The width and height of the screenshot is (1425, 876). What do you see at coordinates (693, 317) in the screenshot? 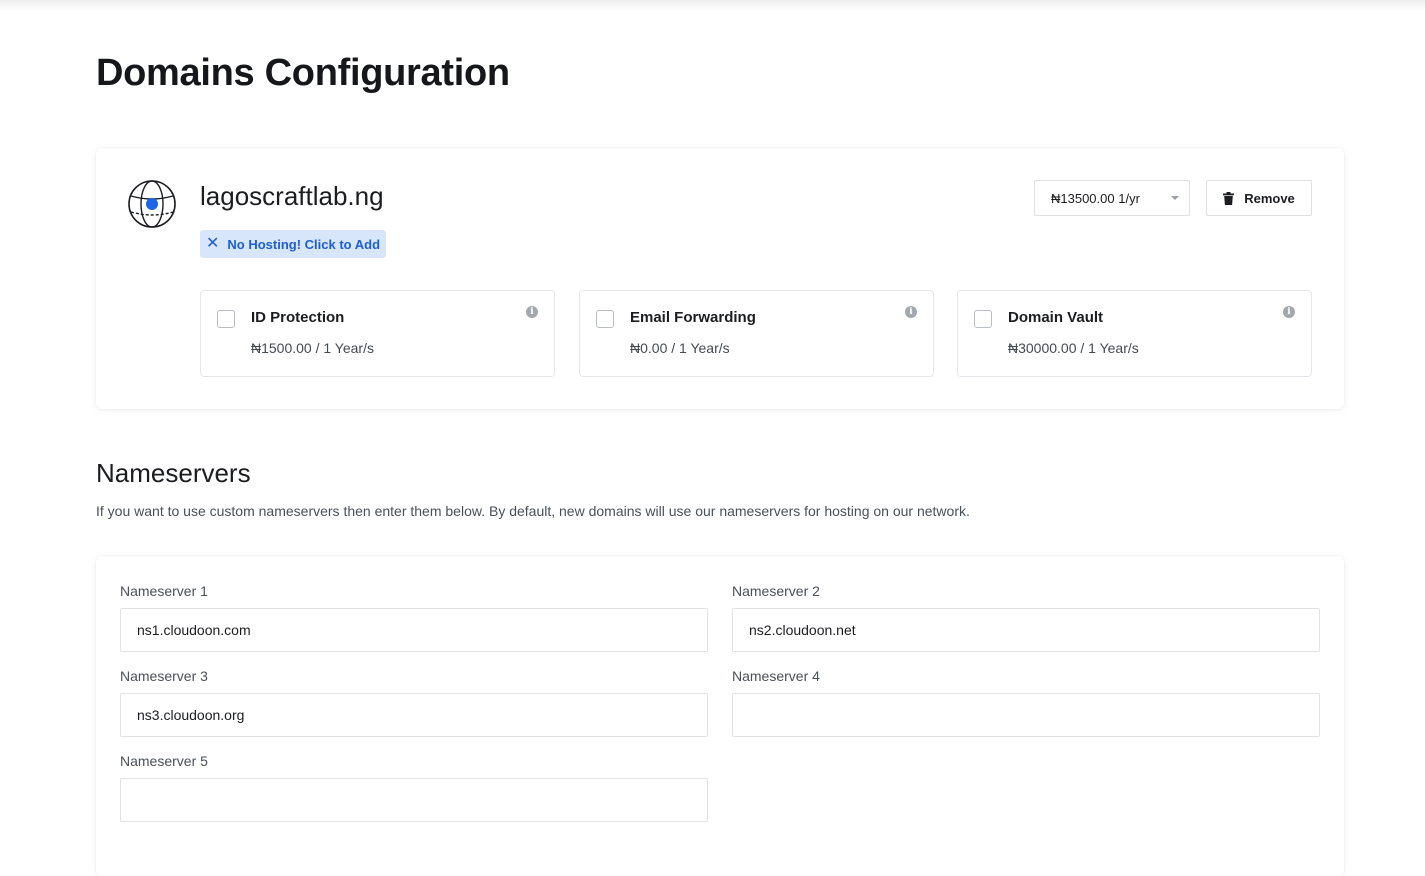
I see `addon-title: Email Forwarding` at bounding box center [693, 317].